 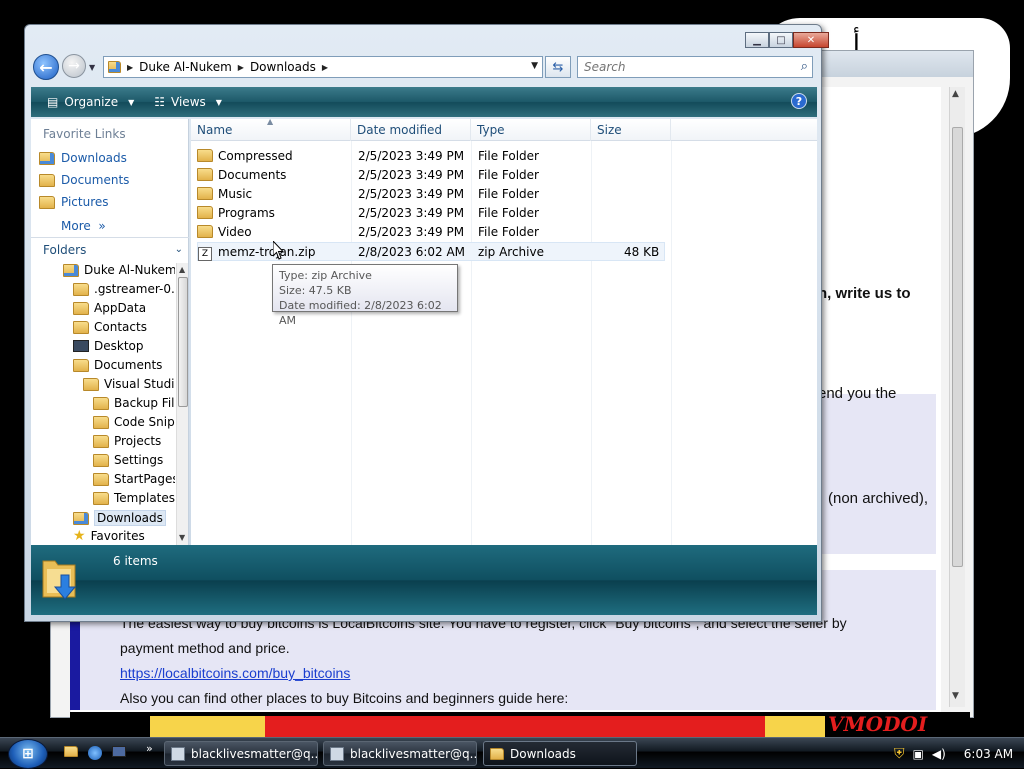 I want to click on column-header-size: Size, so click(x=631, y=130).